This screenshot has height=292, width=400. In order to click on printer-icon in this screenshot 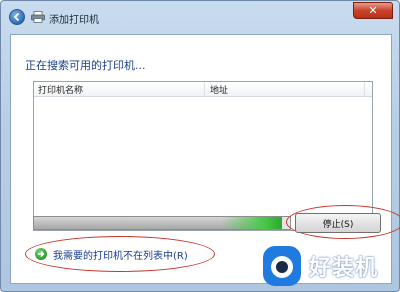, I will do `click(38, 17)`.